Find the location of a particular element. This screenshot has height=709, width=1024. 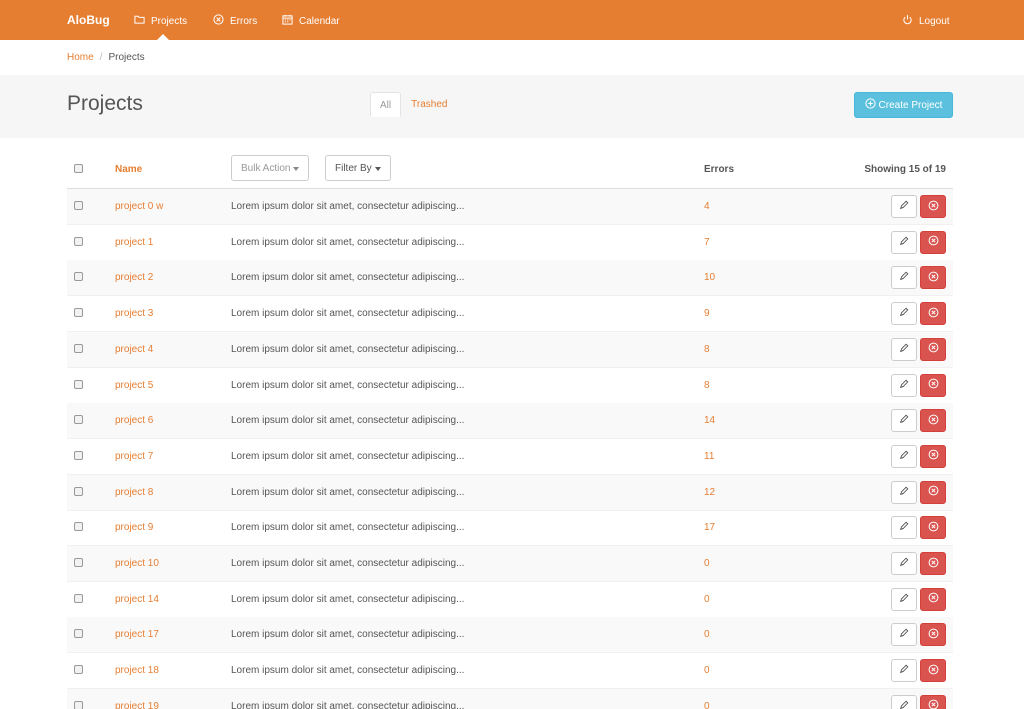

create-project-button: Create Project is located at coordinates (903, 105).